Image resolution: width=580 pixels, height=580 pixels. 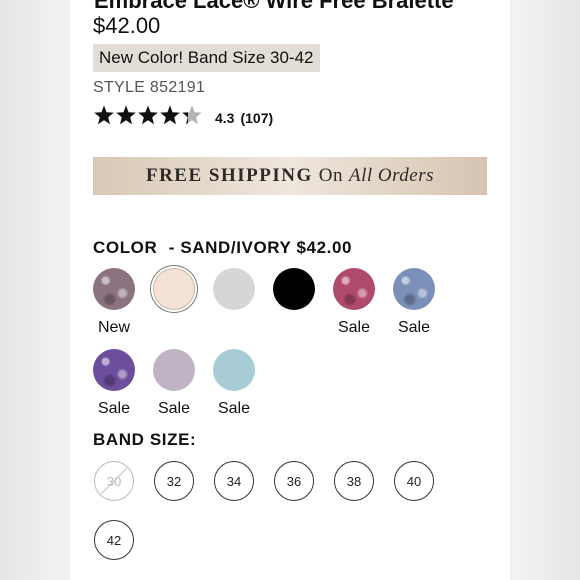 I want to click on band-size-38: 38, so click(x=354, y=481).